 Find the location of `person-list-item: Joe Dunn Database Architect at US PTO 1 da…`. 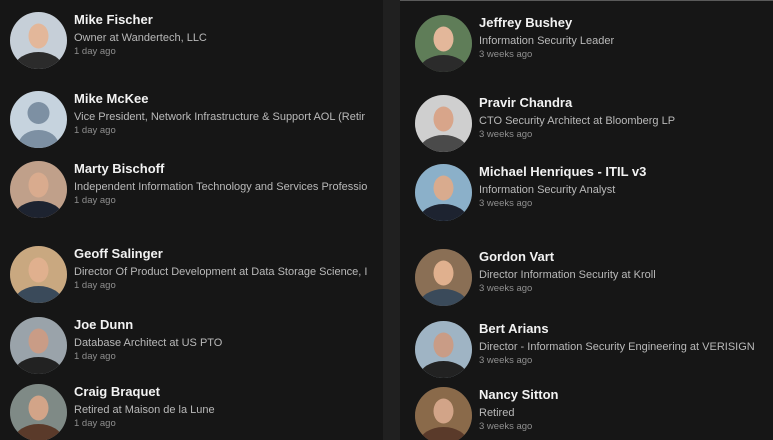

person-list-item: Joe Dunn Database Architect at US PTO 1 da… is located at coordinates (191, 352).